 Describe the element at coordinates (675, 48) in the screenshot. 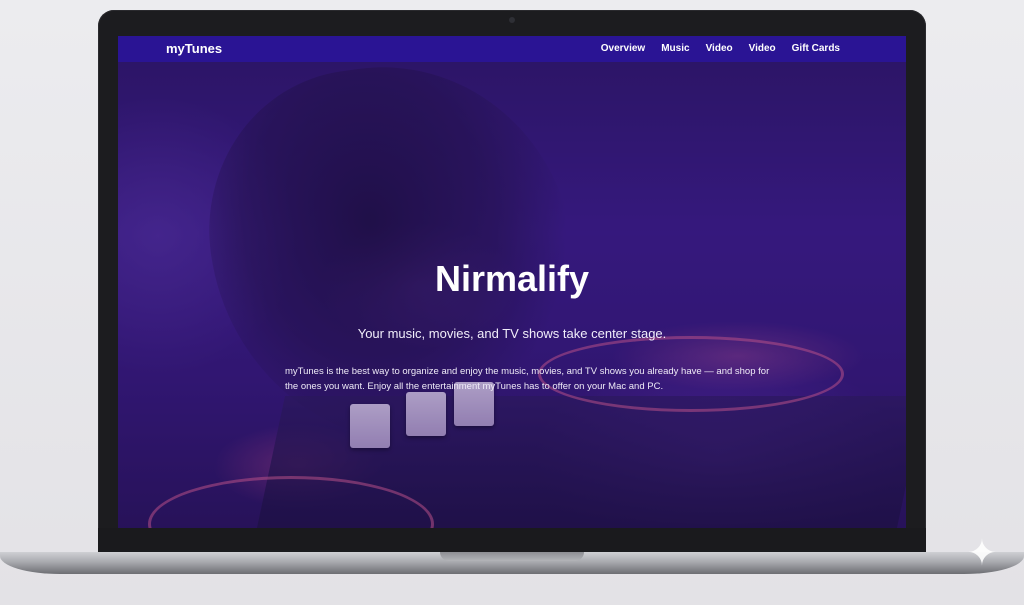

I see `nav-link-music: Music` at that location.